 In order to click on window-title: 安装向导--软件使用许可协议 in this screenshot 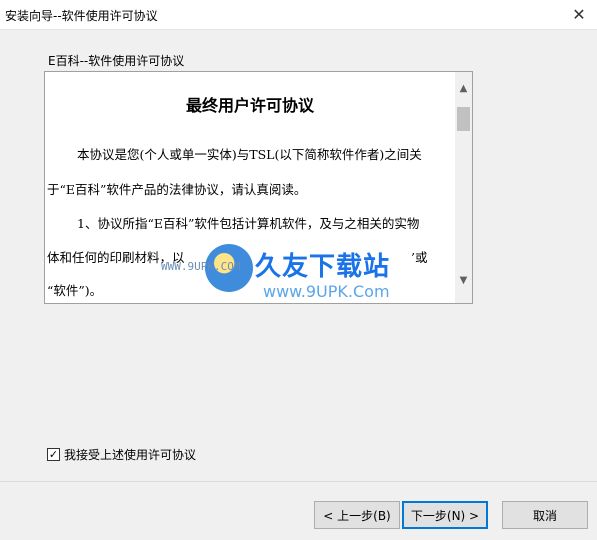, I will do `click(81, 16)`.